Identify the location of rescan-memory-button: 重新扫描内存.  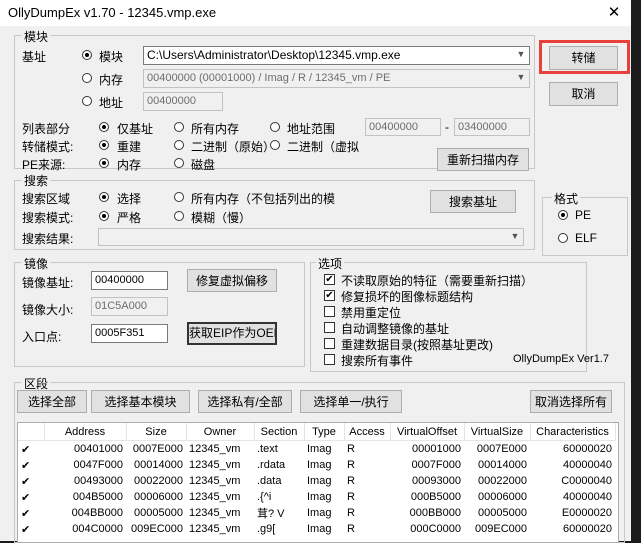
(483, 159).